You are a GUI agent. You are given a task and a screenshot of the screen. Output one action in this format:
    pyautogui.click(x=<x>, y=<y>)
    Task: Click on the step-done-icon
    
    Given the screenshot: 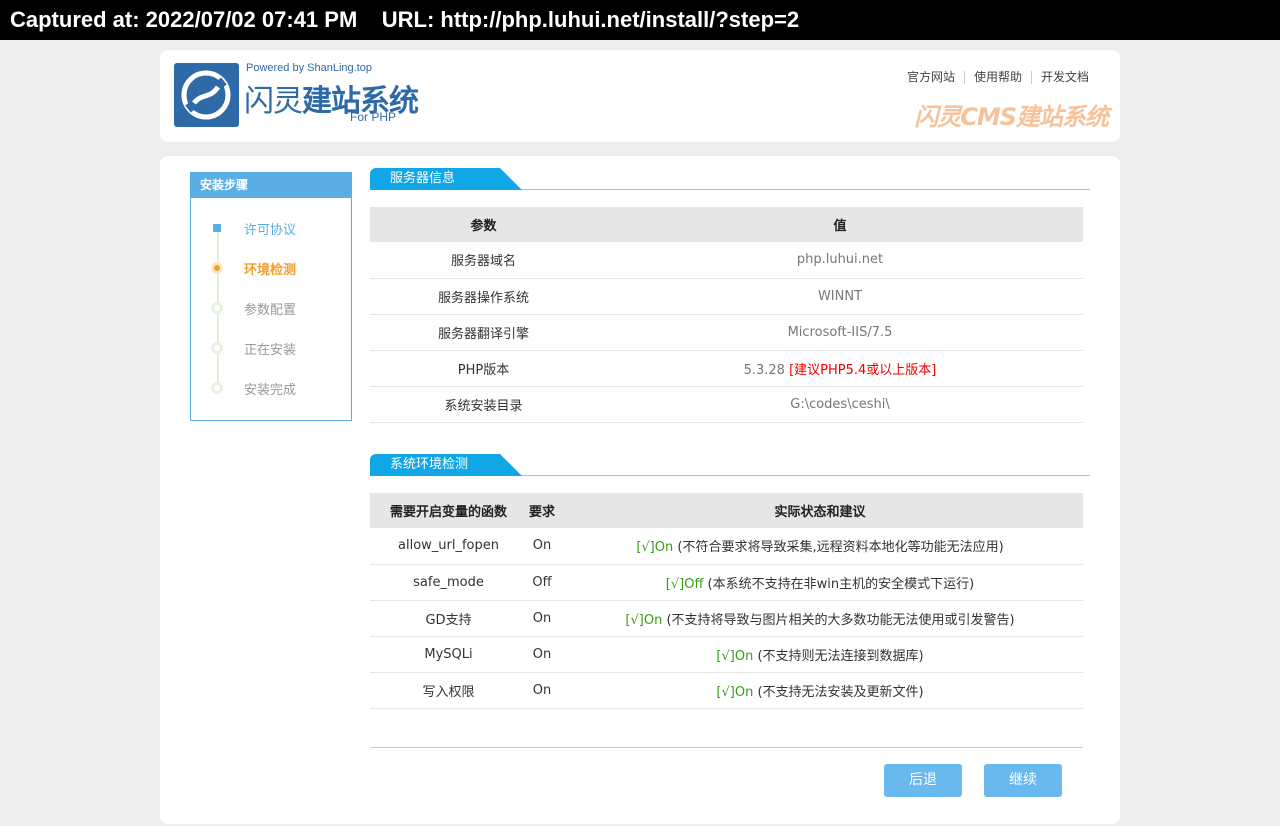 What is the action you would take?
    pyautogui.click(x=217, y=228)
    